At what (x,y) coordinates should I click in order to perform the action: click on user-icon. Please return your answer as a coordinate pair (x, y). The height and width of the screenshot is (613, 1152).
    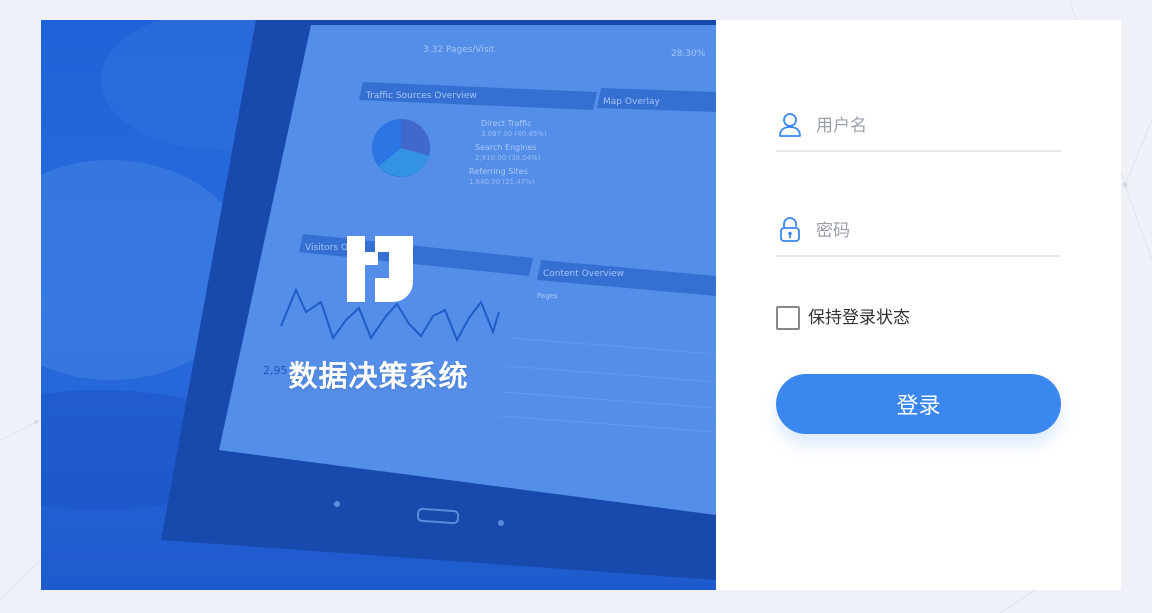
    Looking at the image, I should click on (790, 125).